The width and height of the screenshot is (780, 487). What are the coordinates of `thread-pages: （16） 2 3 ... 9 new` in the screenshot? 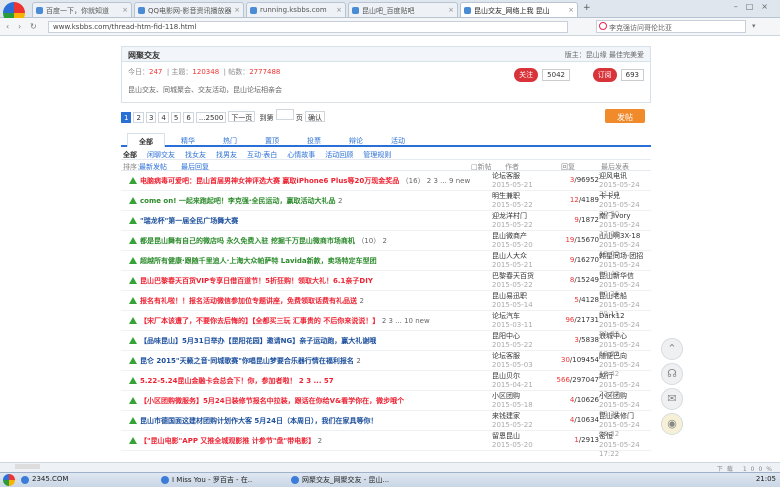 It's located at (436, 181).